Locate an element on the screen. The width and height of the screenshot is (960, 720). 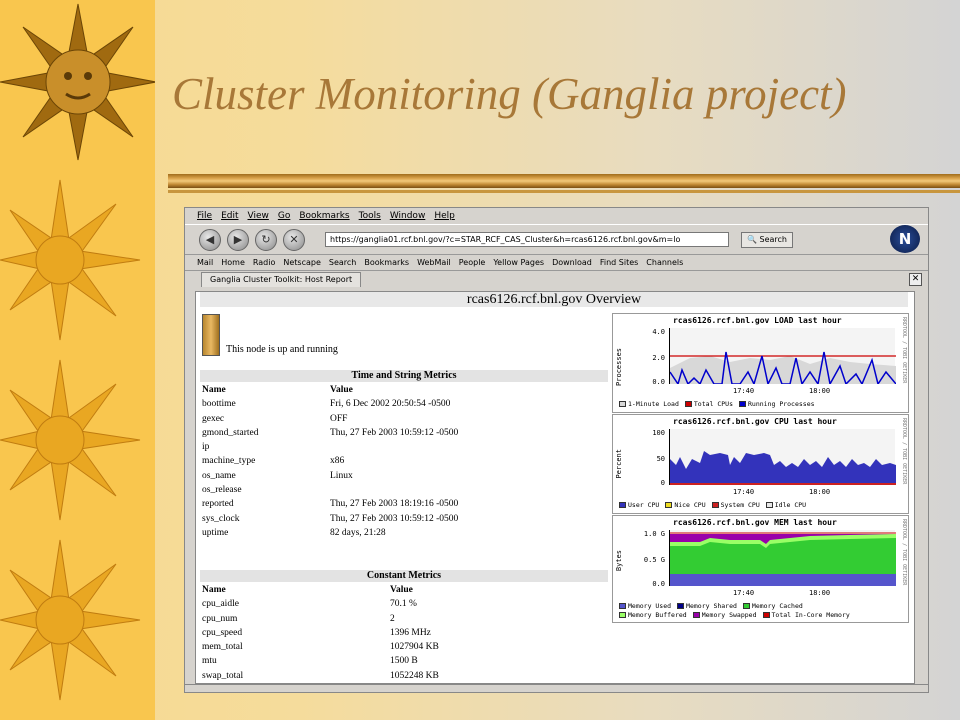
tab-bar: Ganglia Cluster Toolkit: Host Report ✕ is located at coordinates (556, 279).